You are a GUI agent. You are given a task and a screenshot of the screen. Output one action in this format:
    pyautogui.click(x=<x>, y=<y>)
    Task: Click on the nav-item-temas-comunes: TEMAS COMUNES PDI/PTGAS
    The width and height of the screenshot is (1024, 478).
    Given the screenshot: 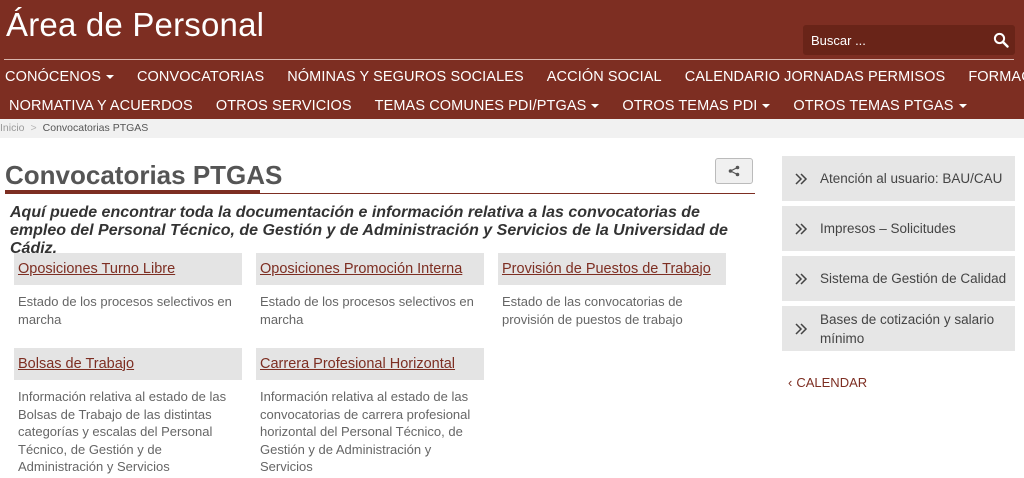 What is the action you would take?
    pyautogui.click(x=485, y=106)
    